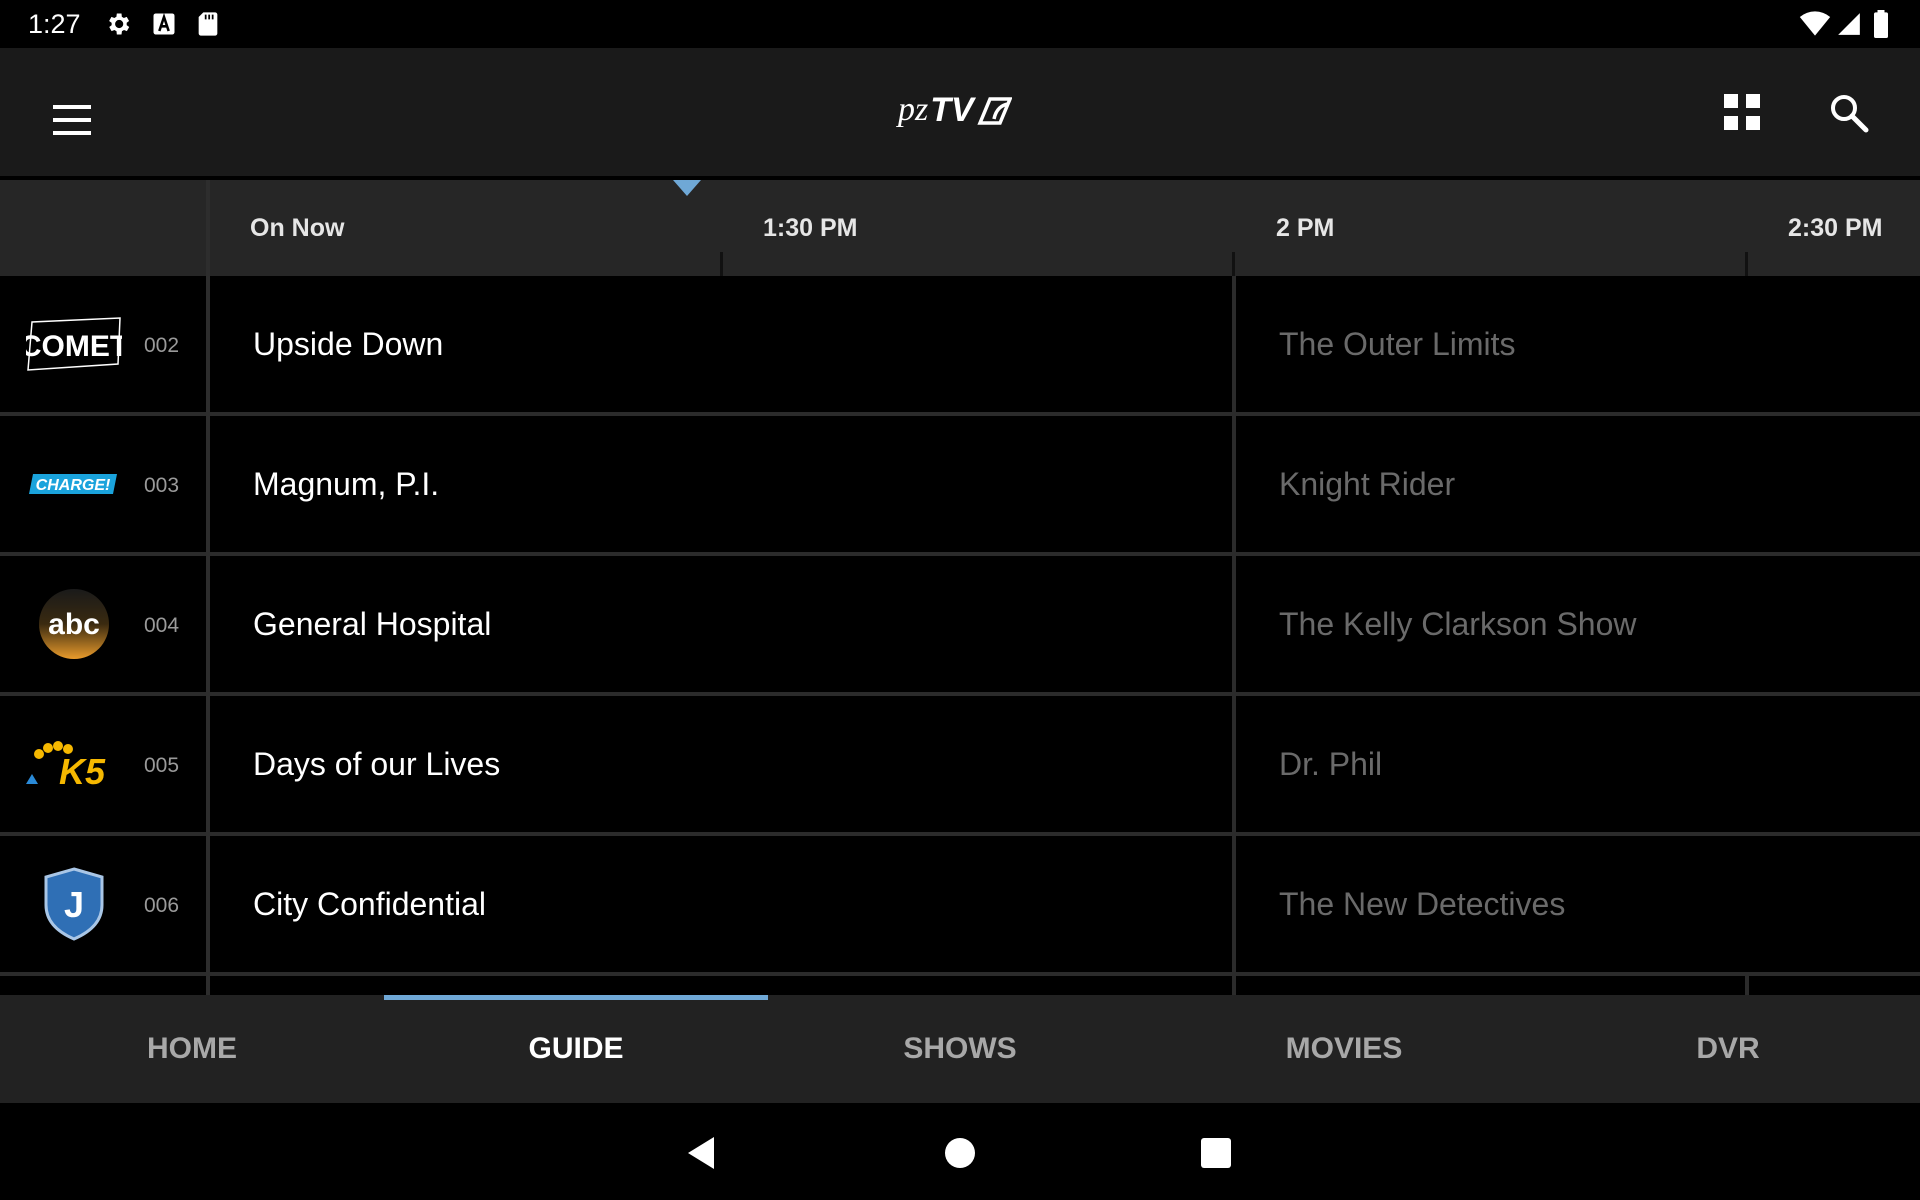  I want to click on program-title: Magnum, P.I., so click(346, 483).